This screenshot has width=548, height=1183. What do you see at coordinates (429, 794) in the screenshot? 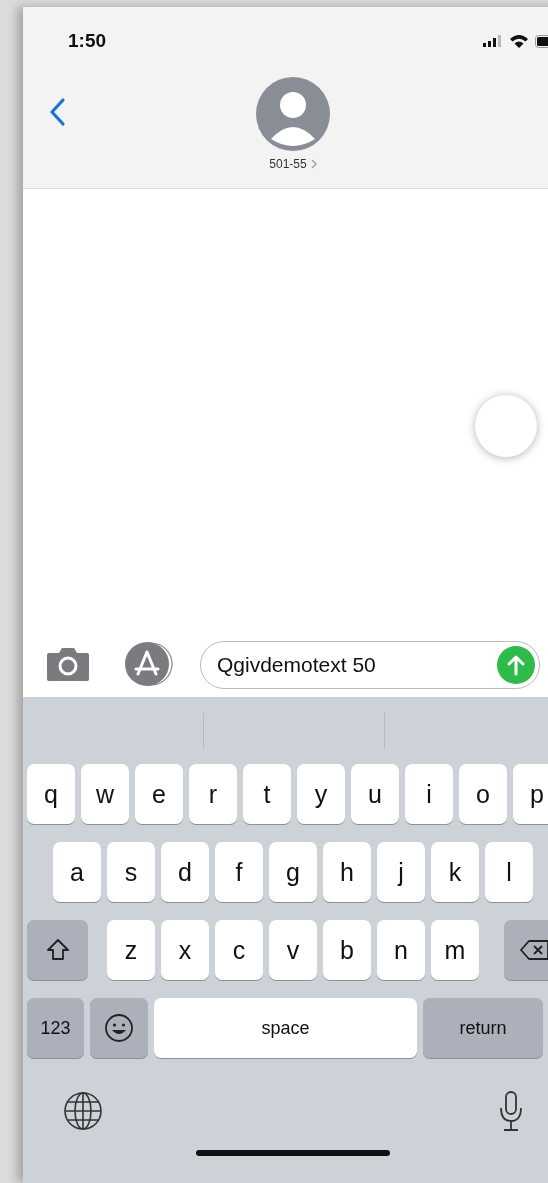
I see `letter-key: i` at bounding box center [429, 794].